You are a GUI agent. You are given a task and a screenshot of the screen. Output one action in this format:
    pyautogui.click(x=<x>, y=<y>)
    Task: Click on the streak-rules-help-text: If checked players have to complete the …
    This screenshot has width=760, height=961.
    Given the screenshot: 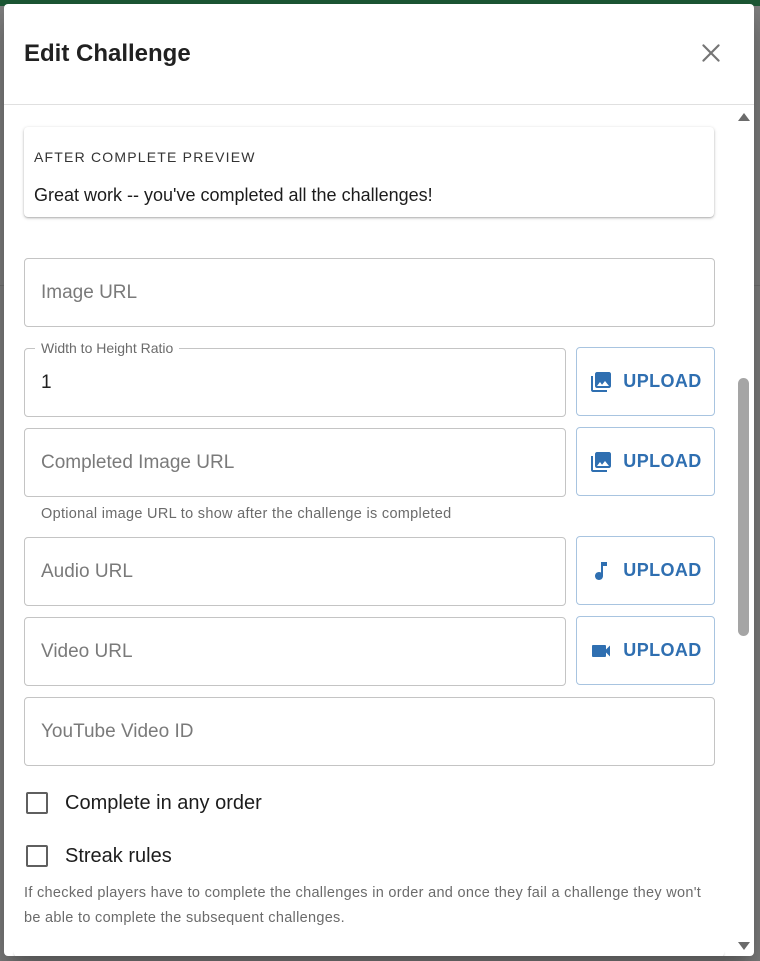 What is the action you would take?
    pyautogui.click(x=363, y=905)
    